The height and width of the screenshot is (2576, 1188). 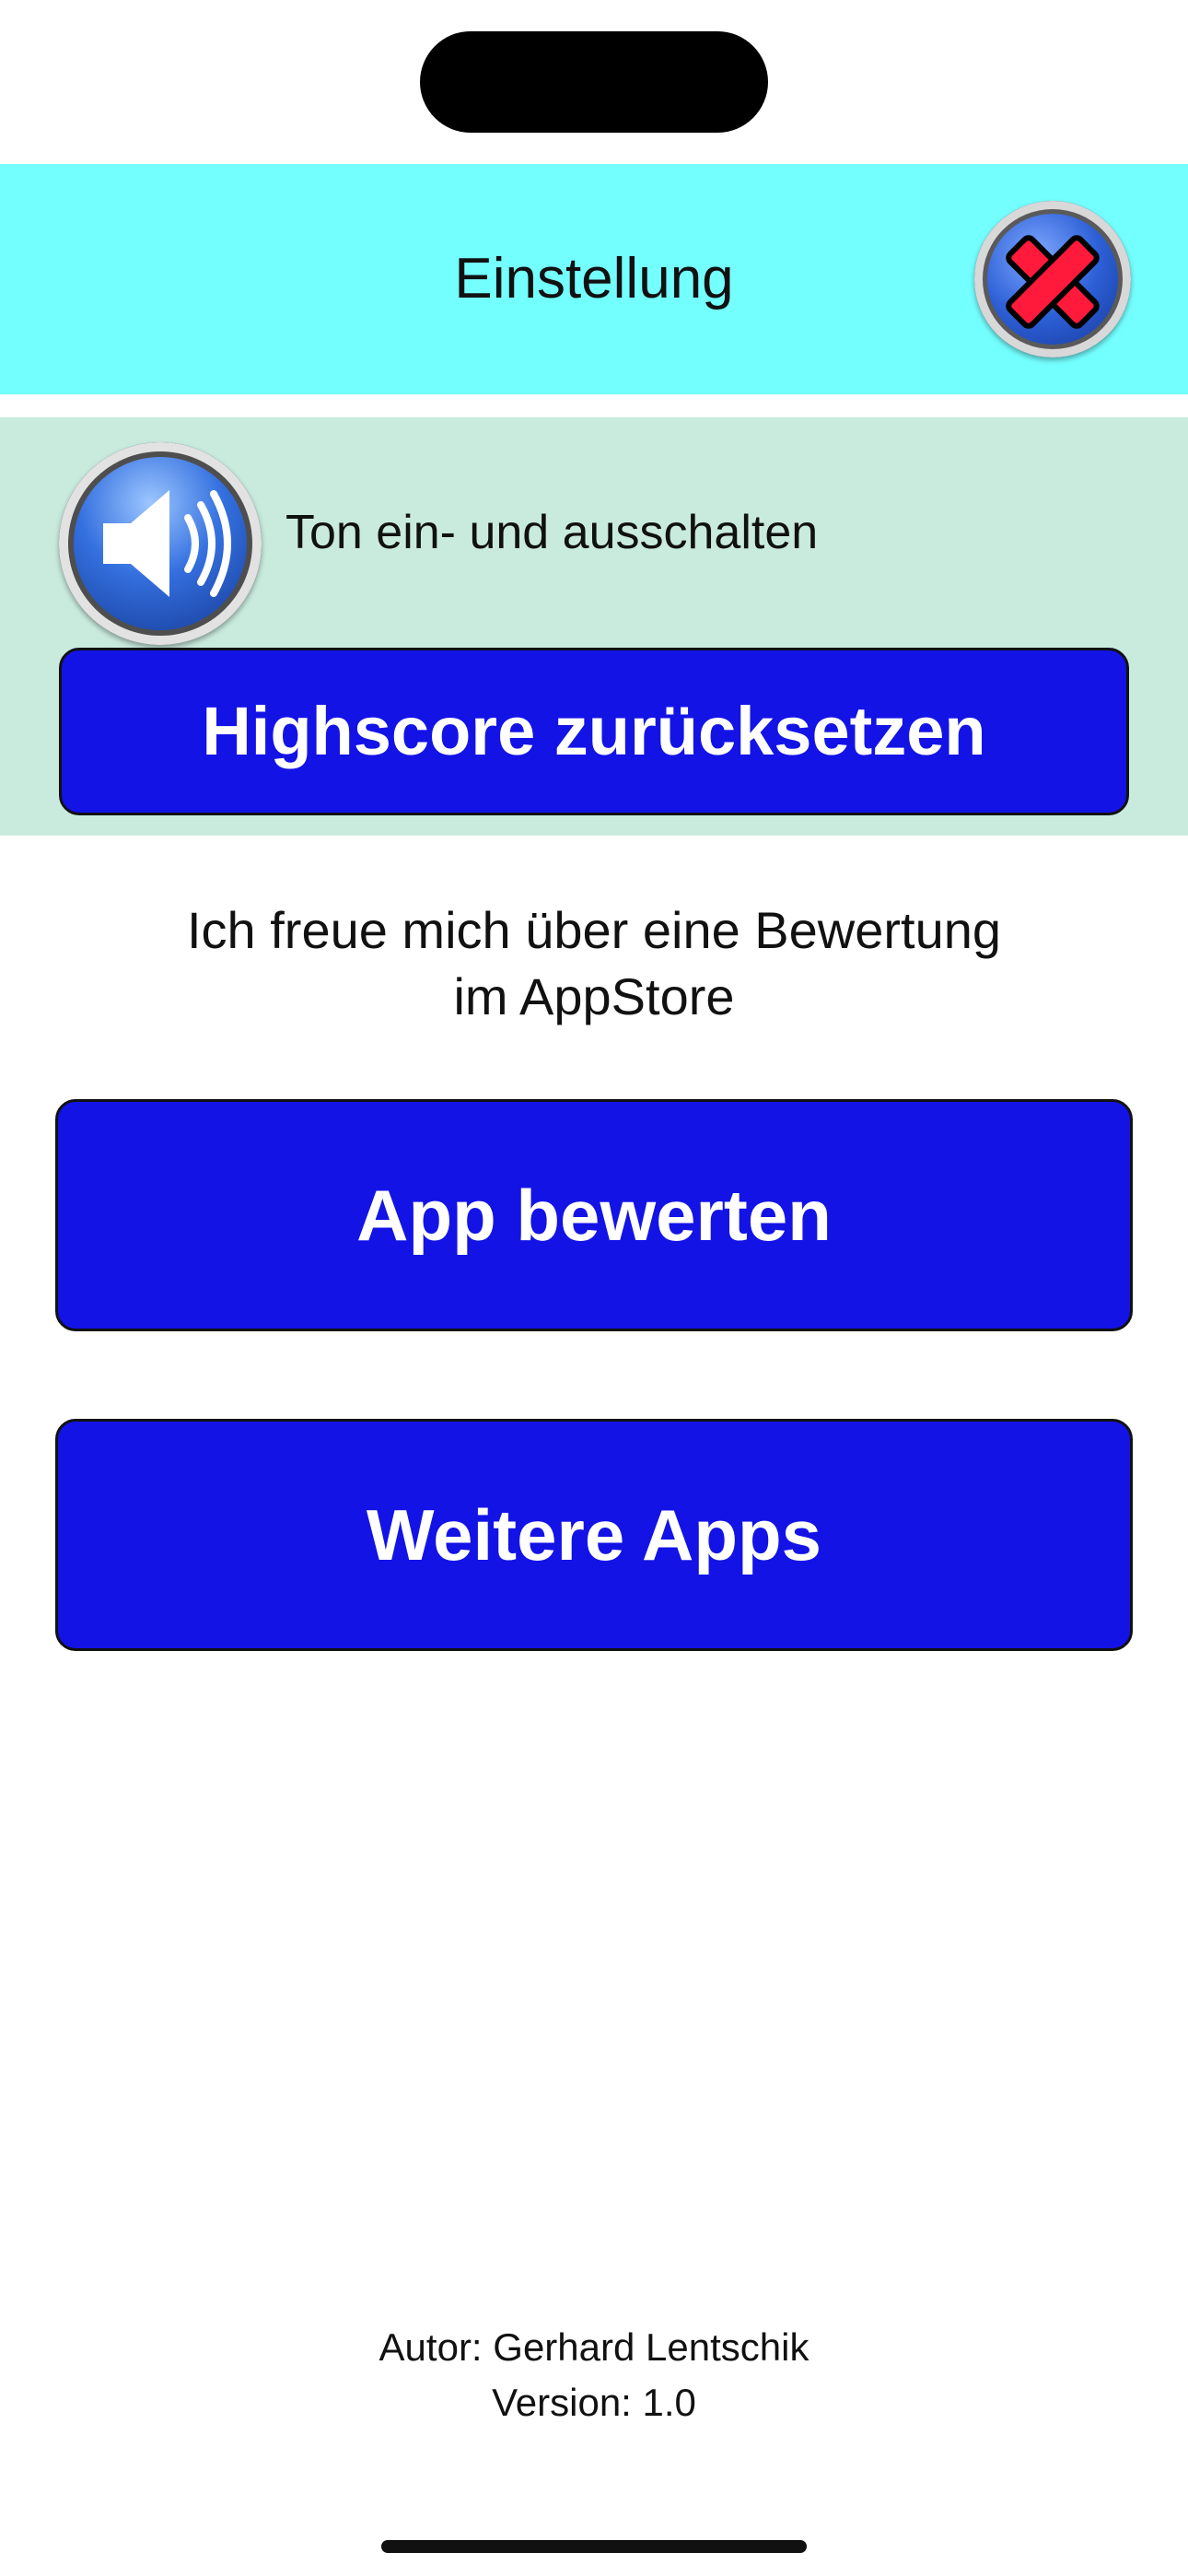 I want to click on more-apps-button: Weitere Apps, so click(x=594, y=1535).